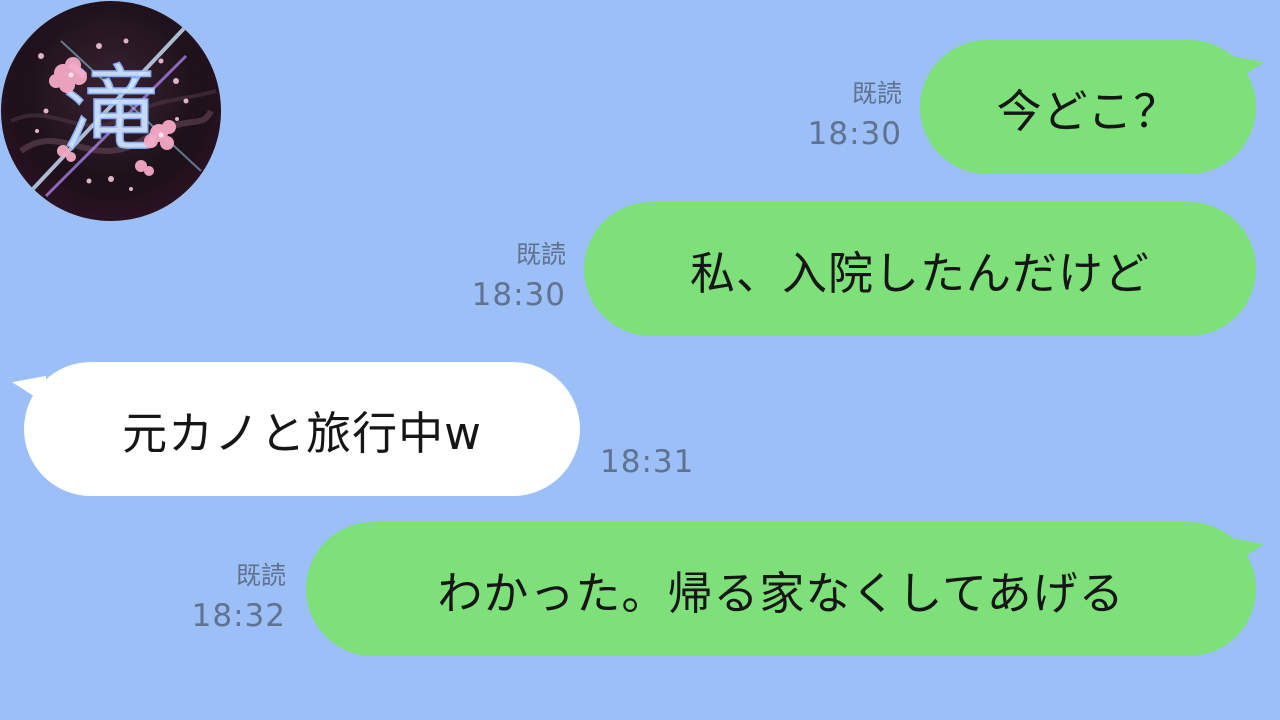  Describe the element at coordinates (113, 108) in the screenshot. I see `sakura-kanji-avatar-icon: 滝` at that location.